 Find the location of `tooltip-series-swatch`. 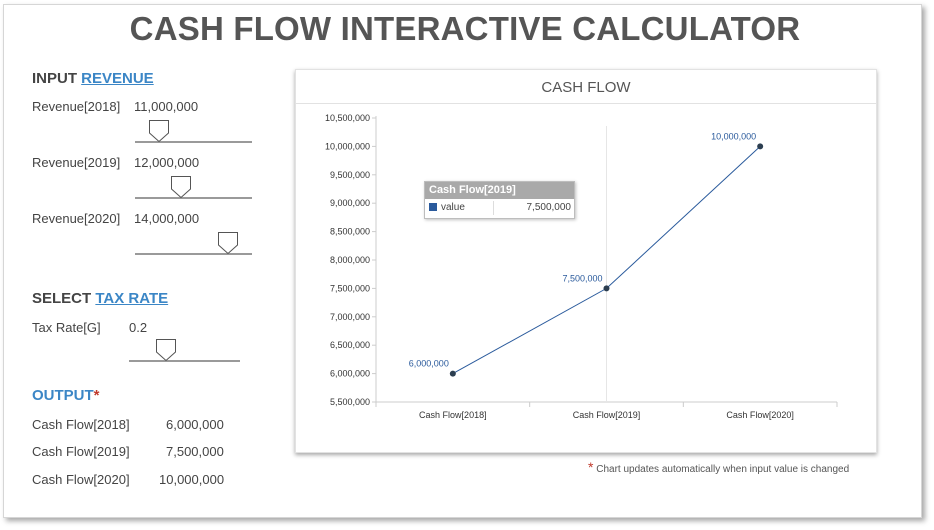

tooltip-series-swatch is located at coordinates (433, 207).